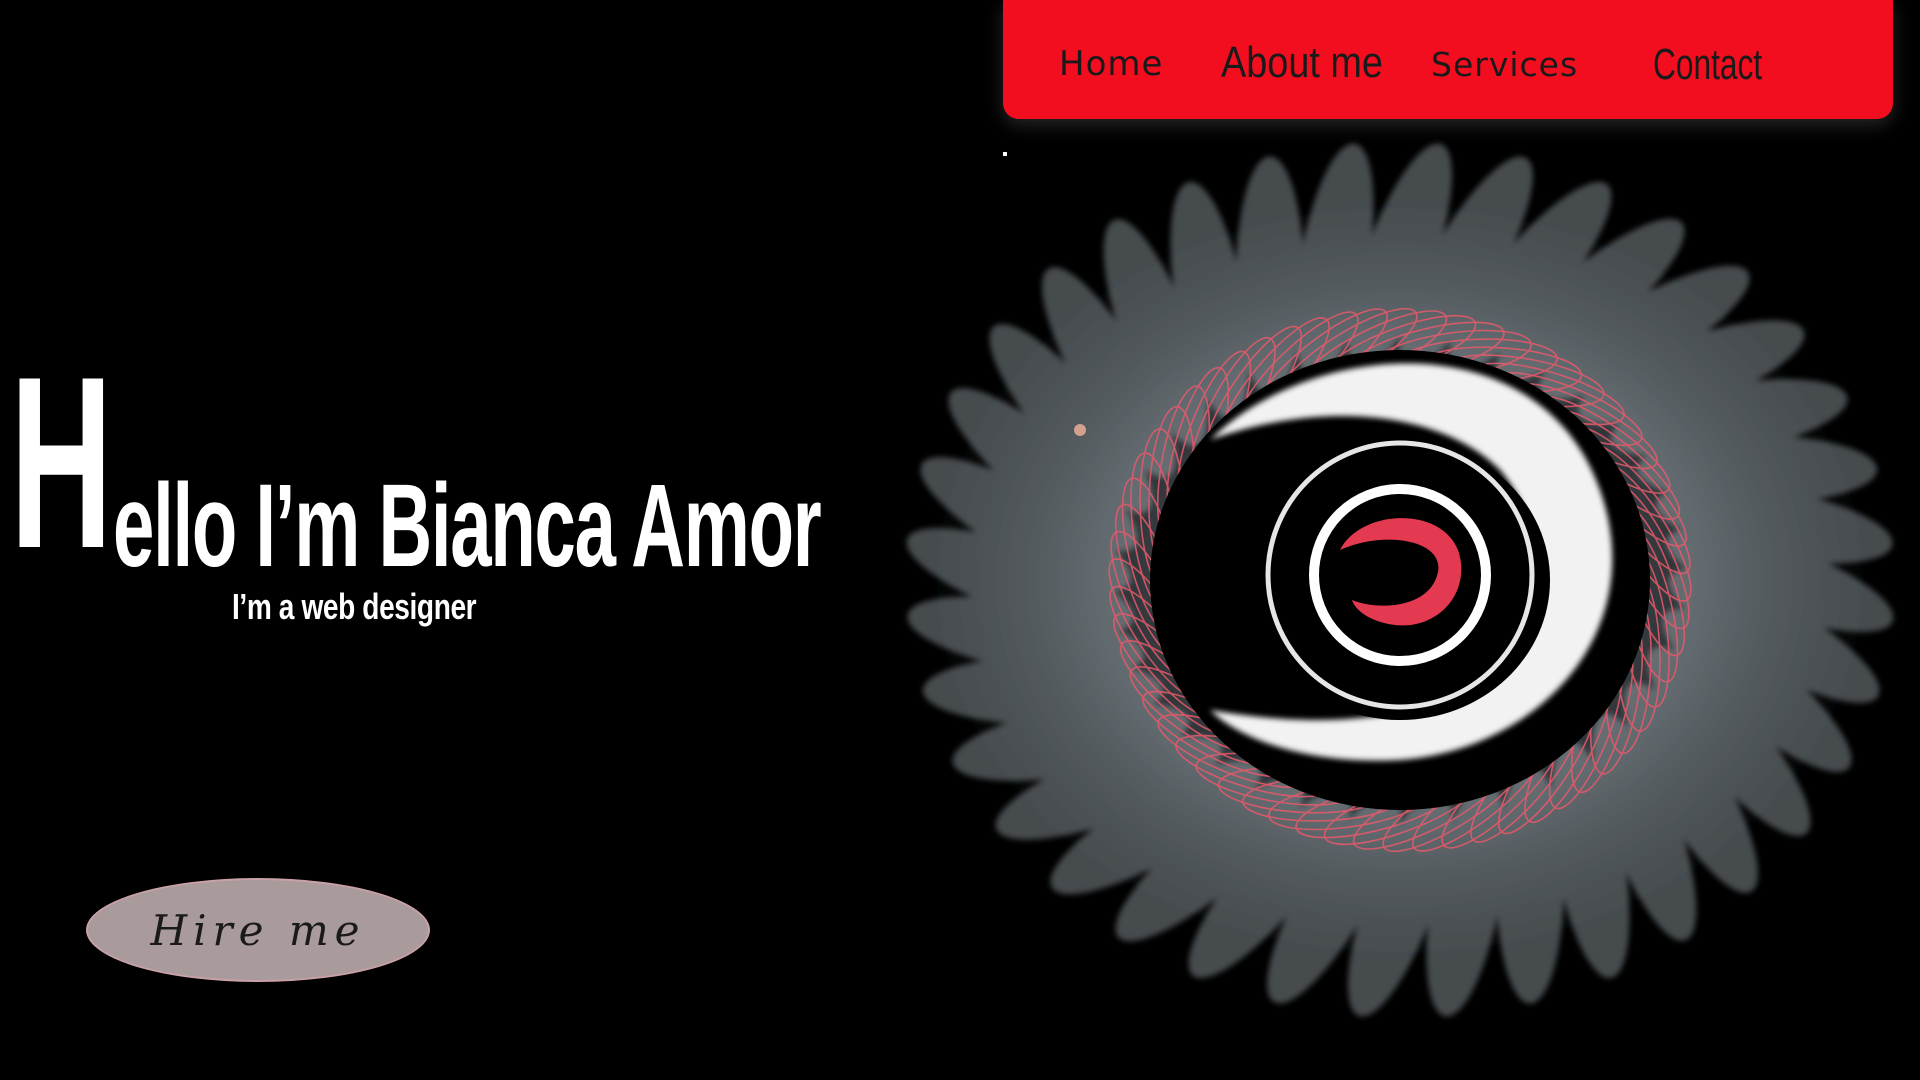  Describe the element at coordinates (467, 526) in the screenshot. I see `hero-heading-text: ello I’m Bianca Amor` at that location.